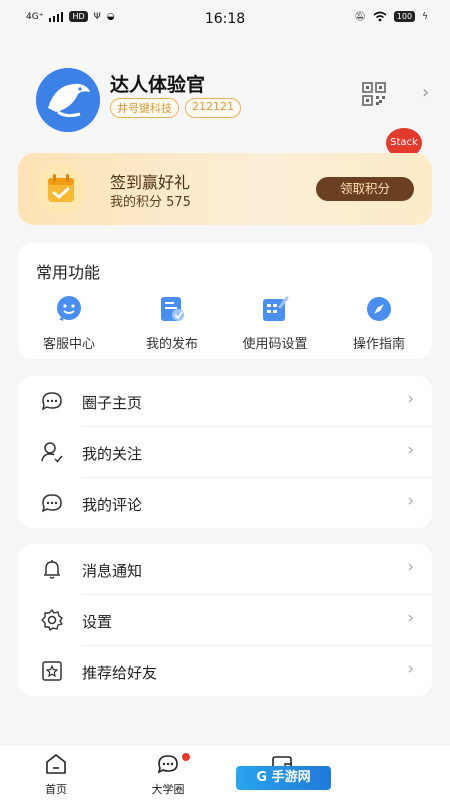 Image resolution: width=450 pixels, height=801 pixels. What do you see at coordinates (52, 452) in the screenshot?
I see `person-check-icon` at bounding box center [52, 452].